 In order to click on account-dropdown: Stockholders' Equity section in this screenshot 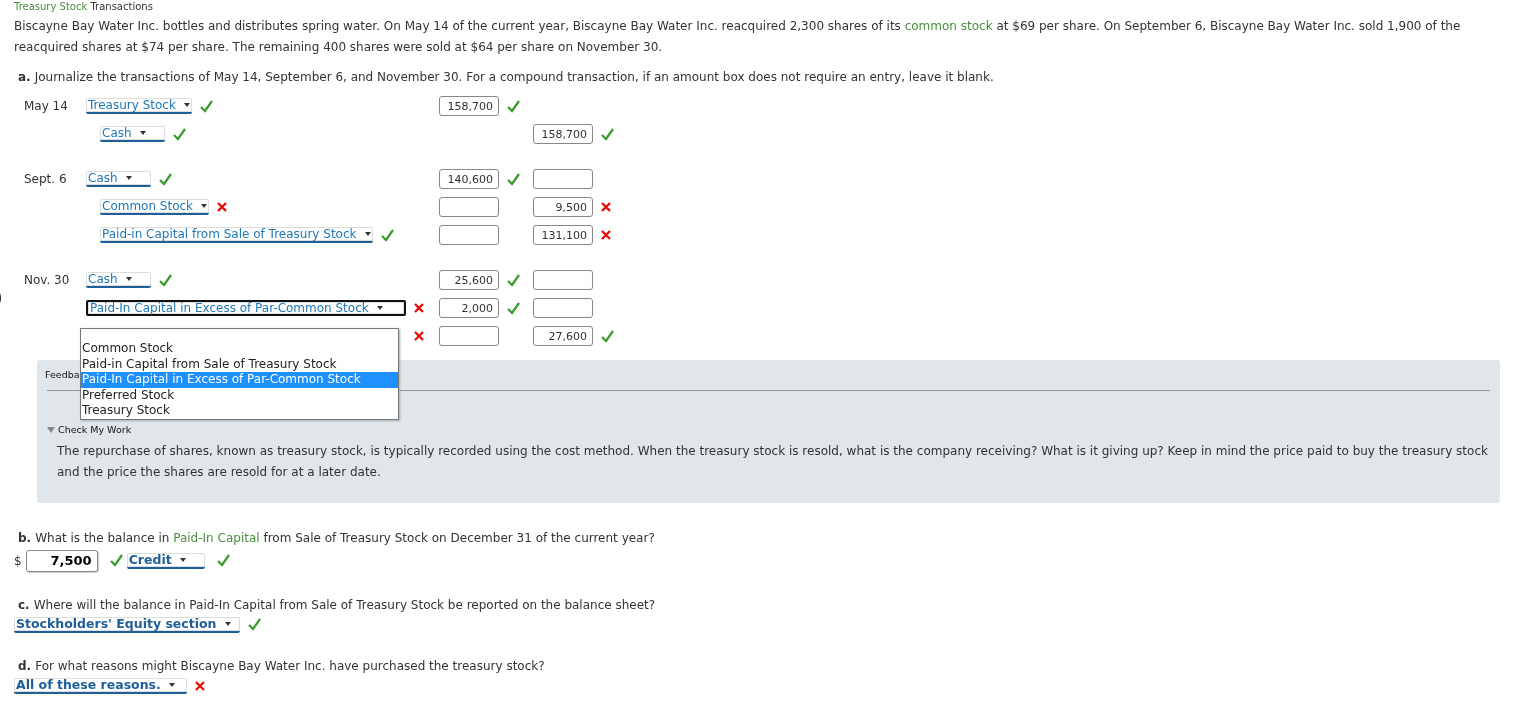, I will do `click(127, 624)`.